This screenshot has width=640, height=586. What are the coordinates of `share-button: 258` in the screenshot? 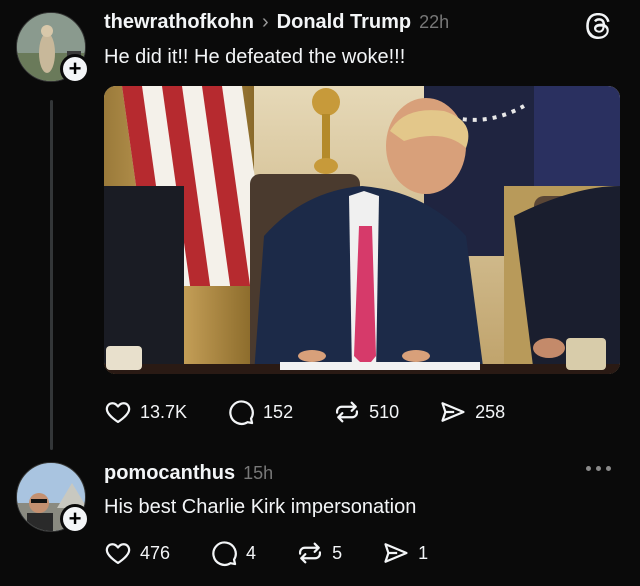 It's located at (472, 412).